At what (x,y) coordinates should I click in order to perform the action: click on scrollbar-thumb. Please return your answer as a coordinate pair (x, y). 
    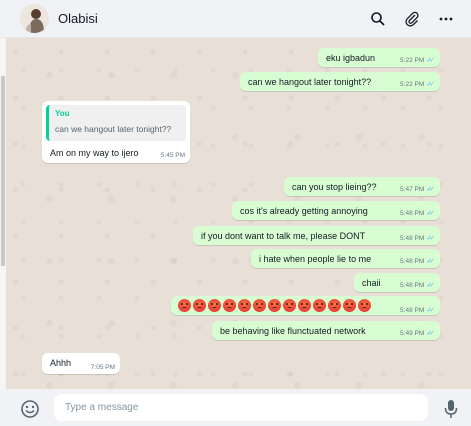
    Looking at the image, I should click on (3, 171).